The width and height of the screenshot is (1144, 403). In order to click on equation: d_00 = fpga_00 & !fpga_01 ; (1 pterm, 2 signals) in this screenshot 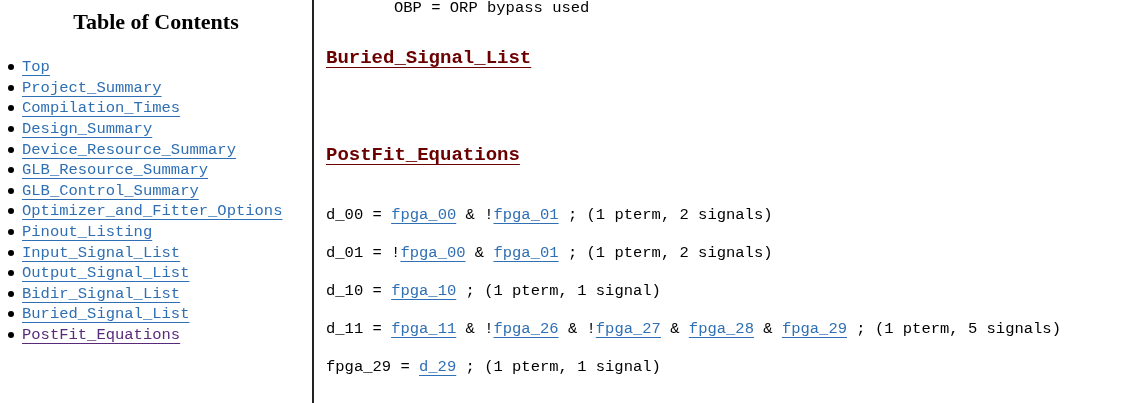, I will do `click(549, 215)`.